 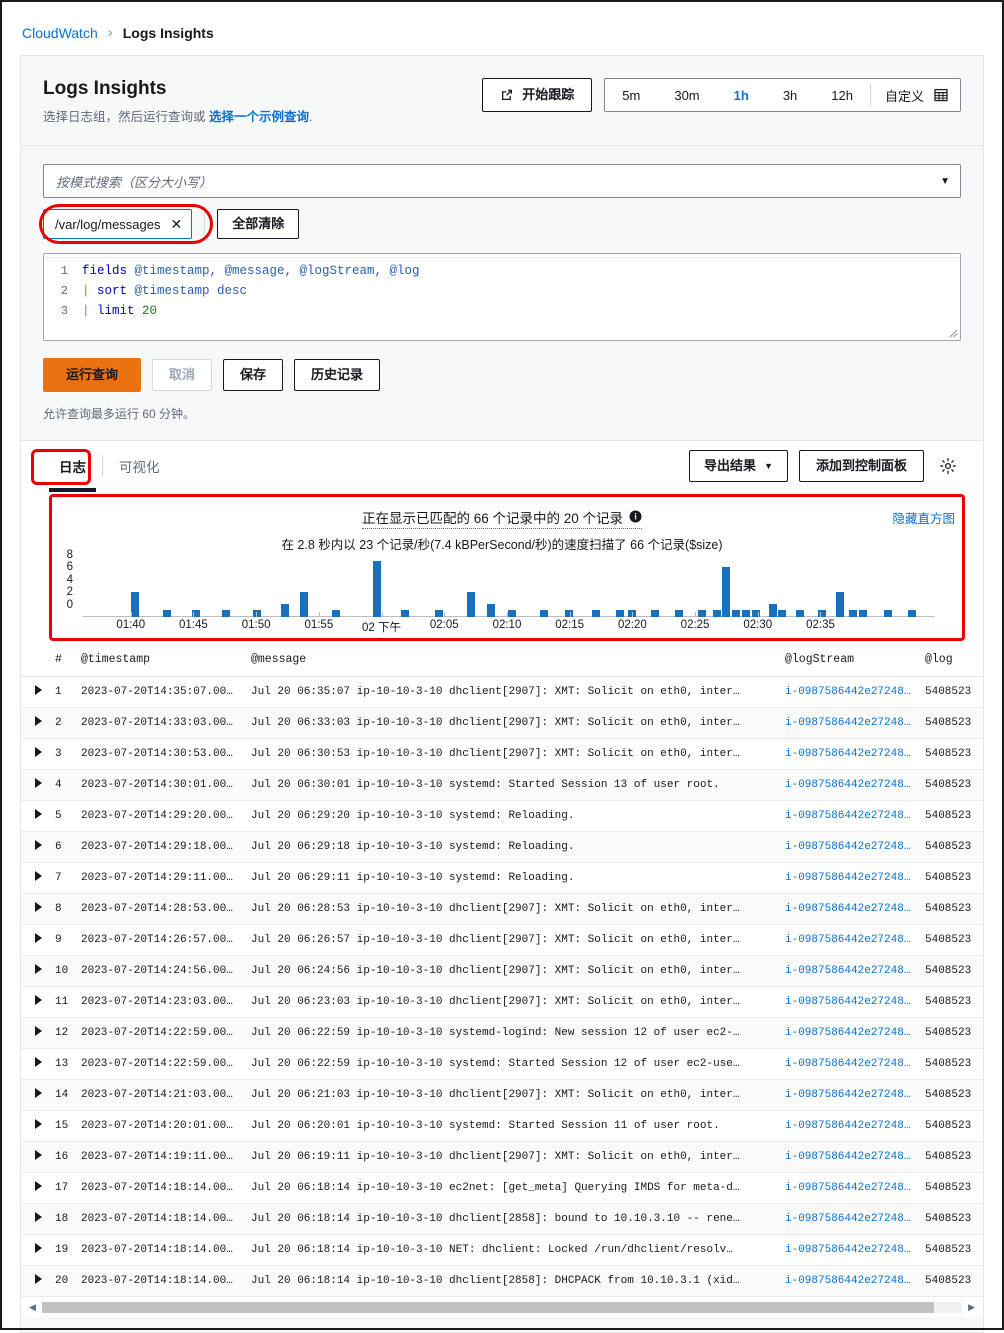 I want to click on range-12h: 12h, so click(x=842, y=95).